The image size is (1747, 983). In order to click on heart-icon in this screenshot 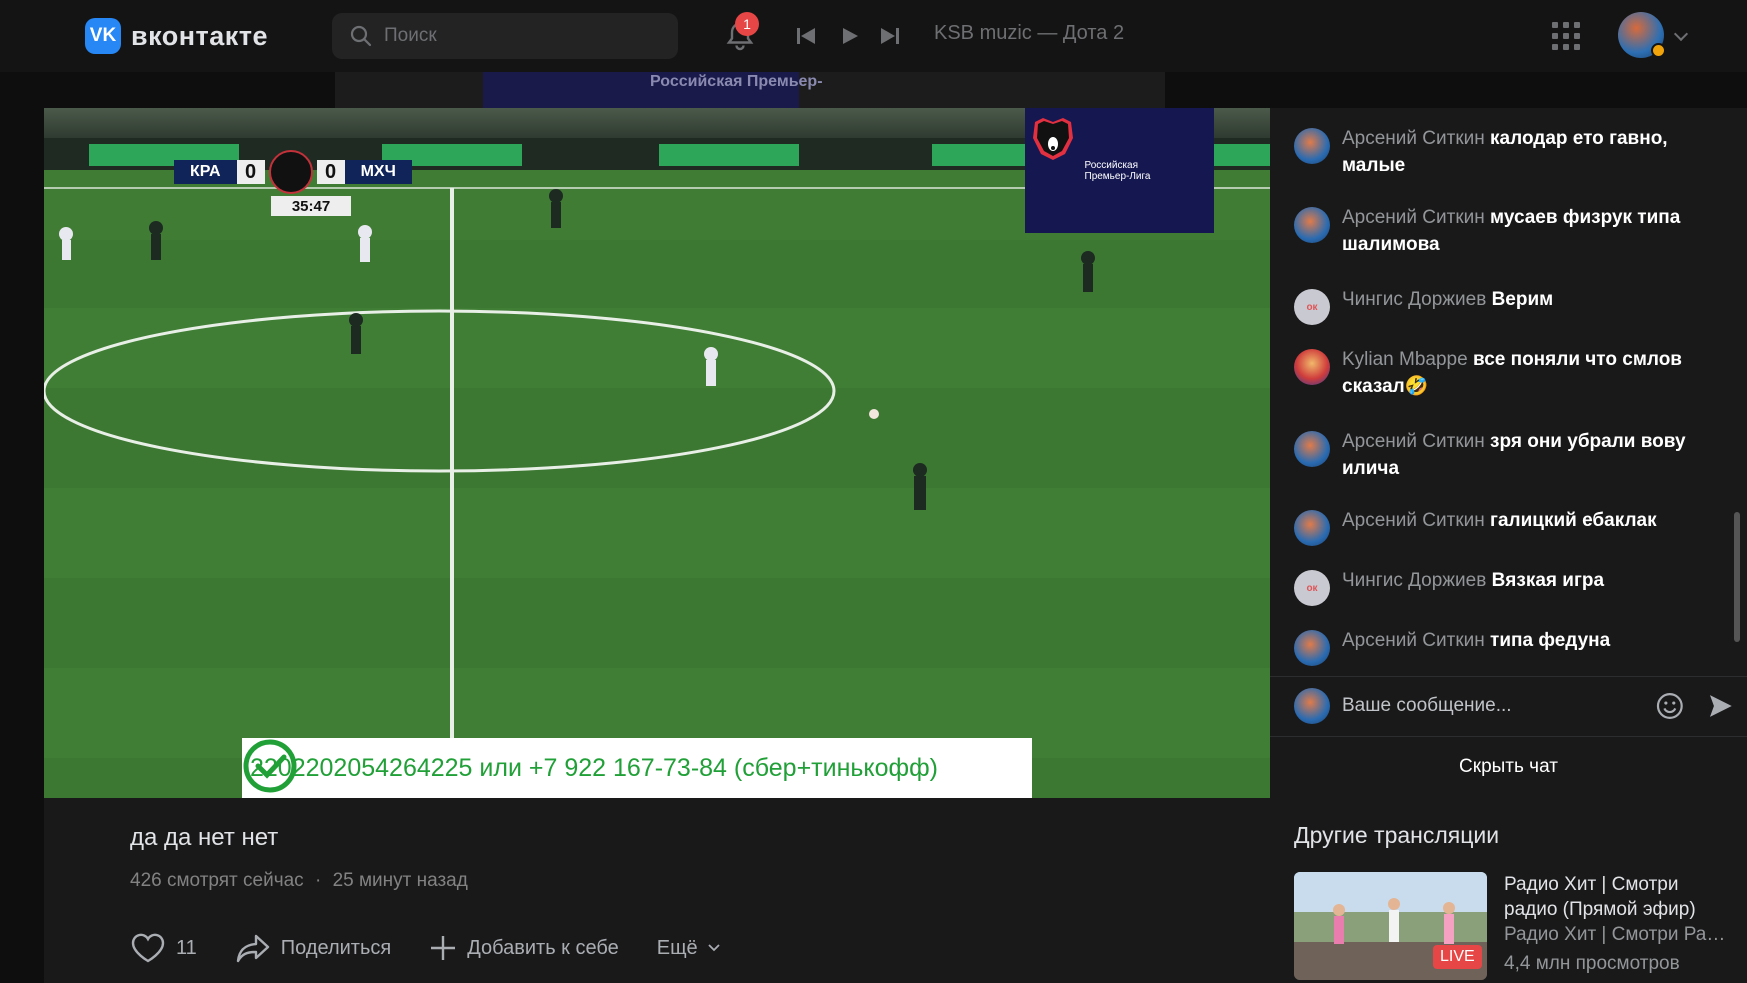, I will do `click(148, 948)`.